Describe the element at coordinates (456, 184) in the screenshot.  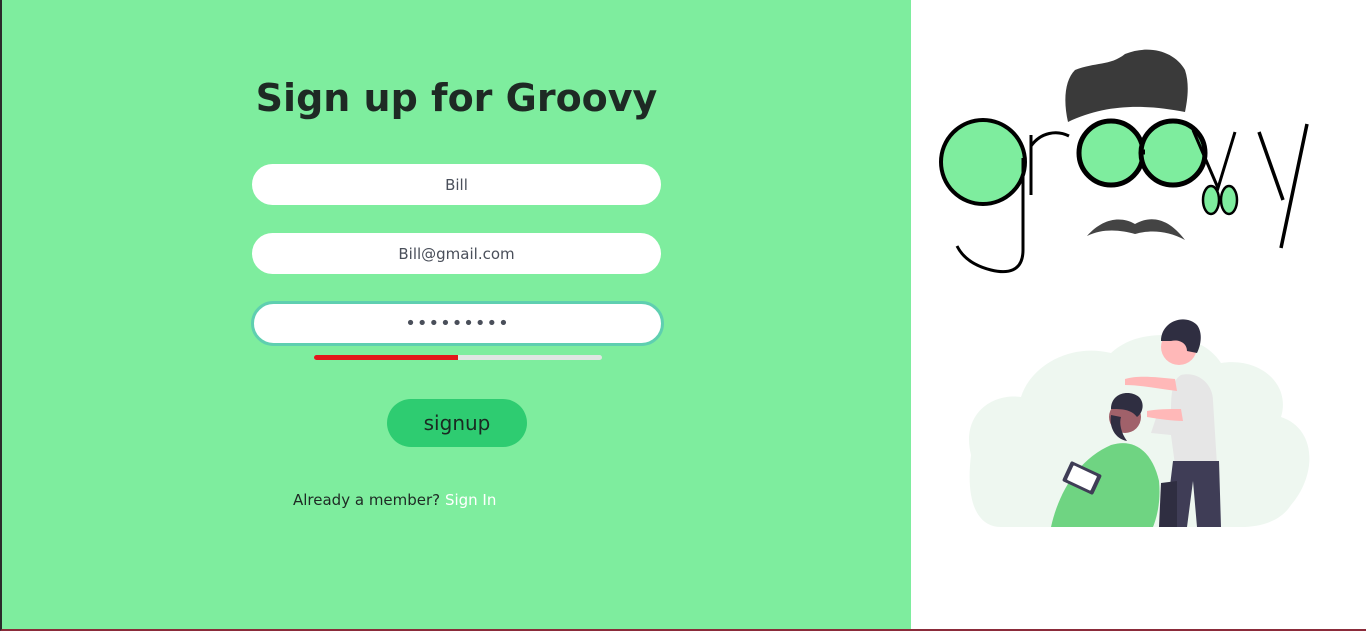
I see `name-field` at that location.